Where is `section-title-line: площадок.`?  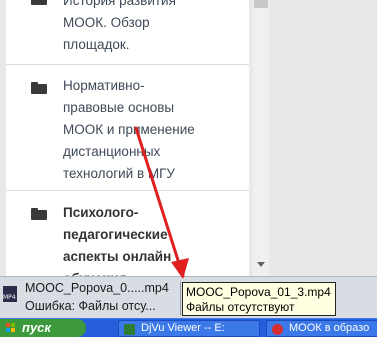
section-title-line: площадок. is located at coordinates (96, 44).